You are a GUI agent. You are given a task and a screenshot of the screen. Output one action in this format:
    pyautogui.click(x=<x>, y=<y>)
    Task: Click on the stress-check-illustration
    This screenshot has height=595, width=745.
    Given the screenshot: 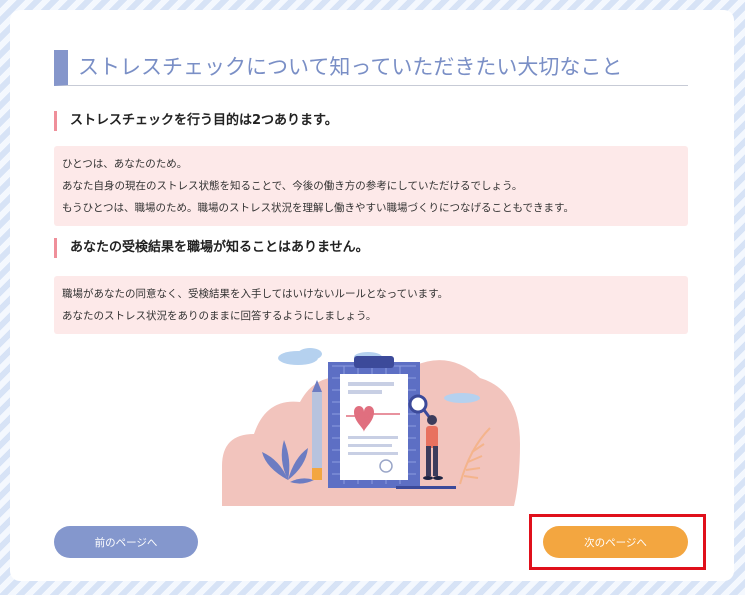 What is the action you would take?
    pyautogui.click(x=371, y=427)
    